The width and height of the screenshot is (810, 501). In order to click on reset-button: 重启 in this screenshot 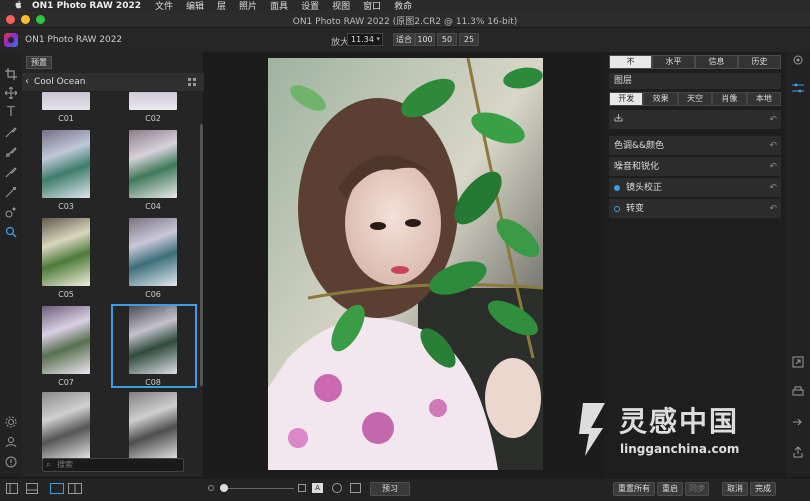, I will do `click(670, 489)`.